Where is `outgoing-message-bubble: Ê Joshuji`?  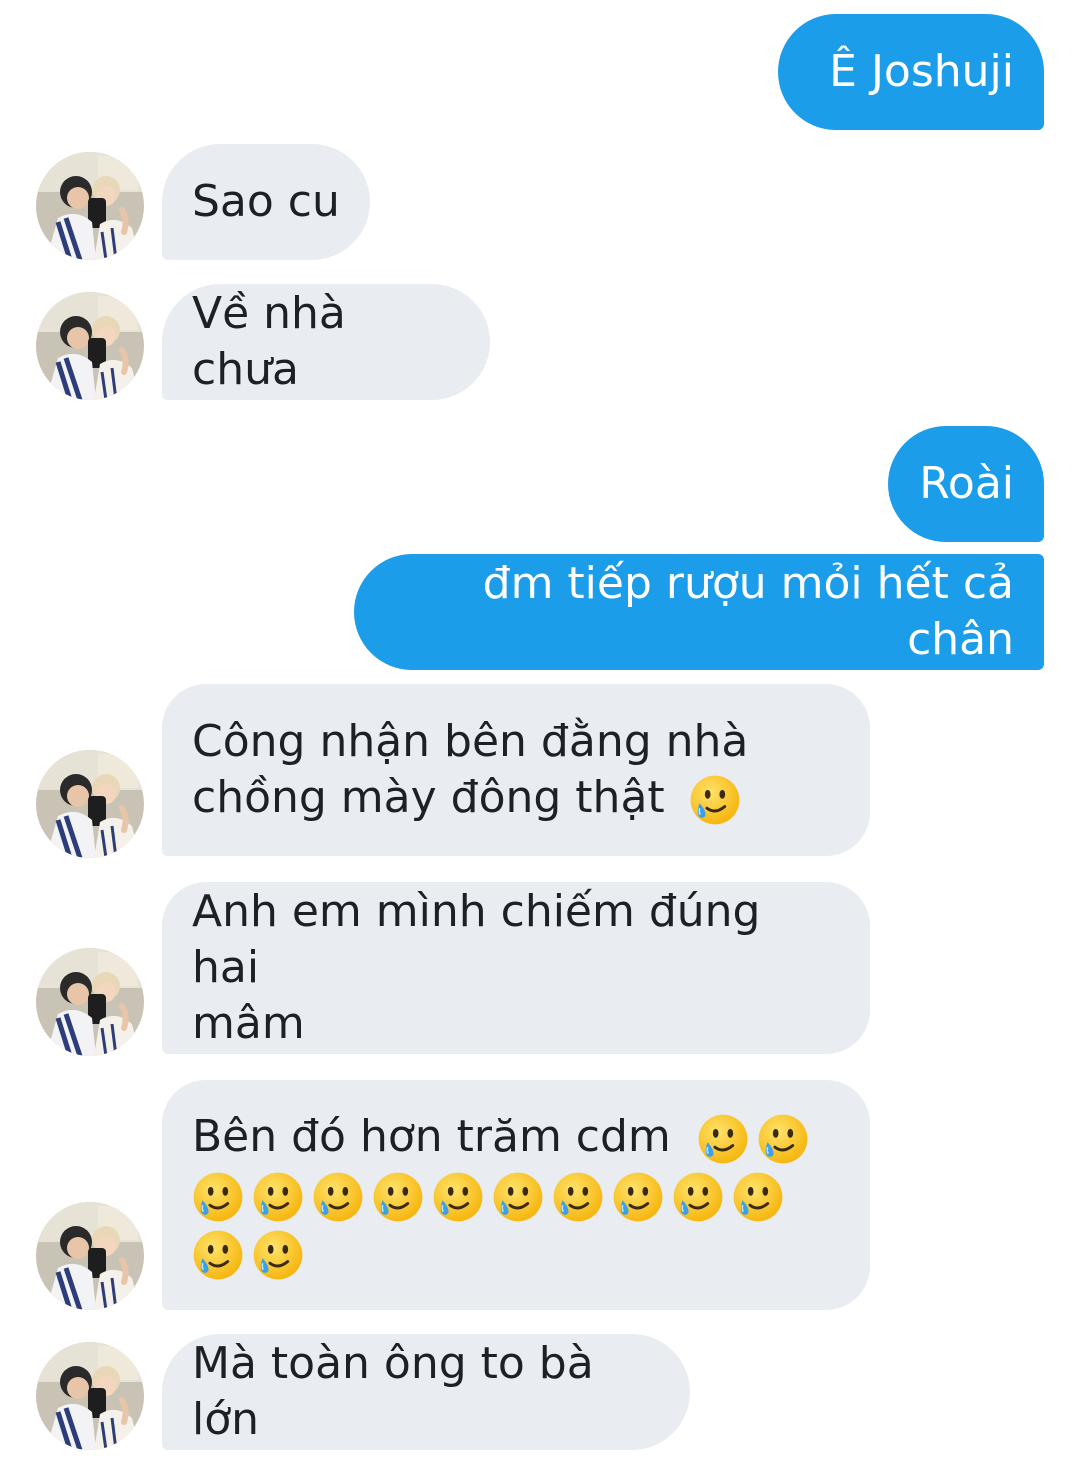 outgoing-message-bubble: Ê Joshuji is located at coordinates (911, 72).